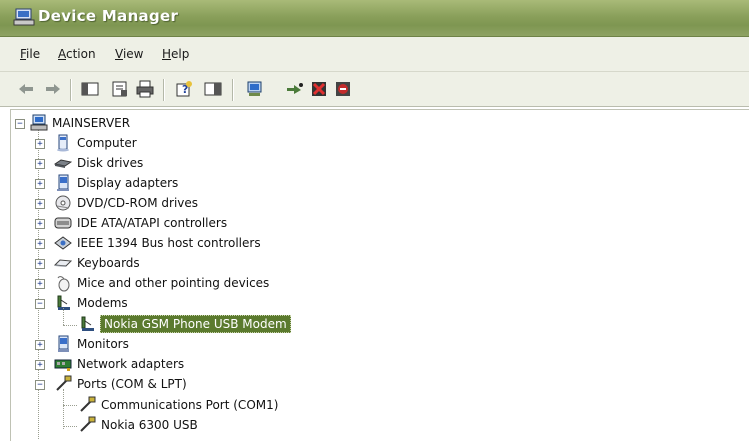 The height and width of the screenshot is (441, 749). I want to click on keyboard-icon, so click(63, 263).